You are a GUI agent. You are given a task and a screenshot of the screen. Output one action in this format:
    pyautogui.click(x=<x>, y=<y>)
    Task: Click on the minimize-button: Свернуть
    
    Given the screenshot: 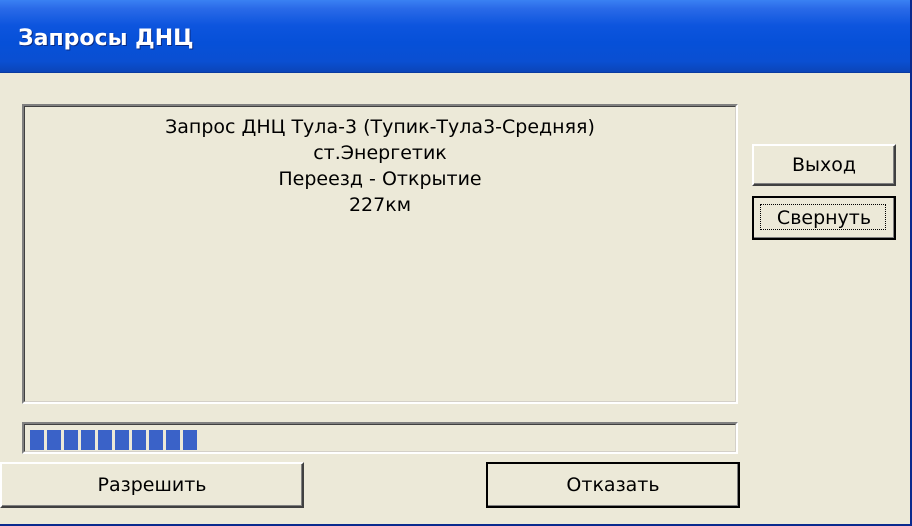 What is the action you would take?
    pyautogui.click(x=824, y=218)
    